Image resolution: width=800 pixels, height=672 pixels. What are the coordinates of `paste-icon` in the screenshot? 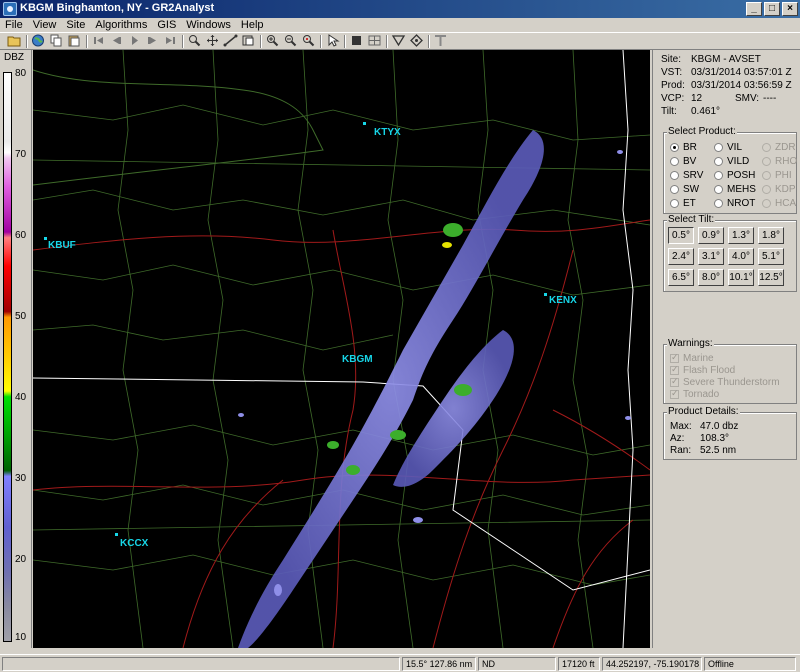 It's located at (74, 41).